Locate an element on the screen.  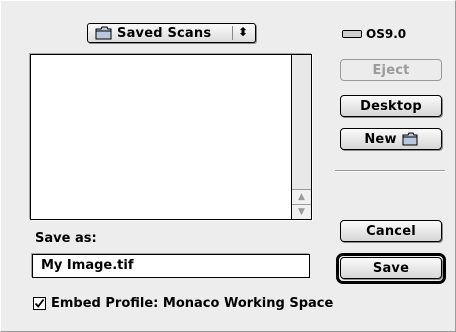
file-list-scrollbar: ▲ ▼ is located at coordinates (301, 137).